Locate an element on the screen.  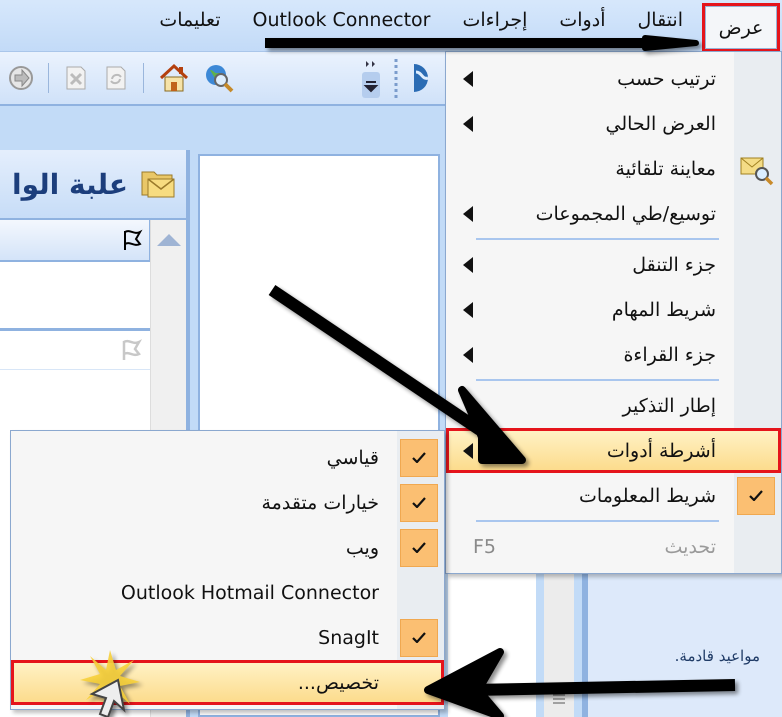
menu-item: معاينة تلقائية is located at coordinates (613, 168).